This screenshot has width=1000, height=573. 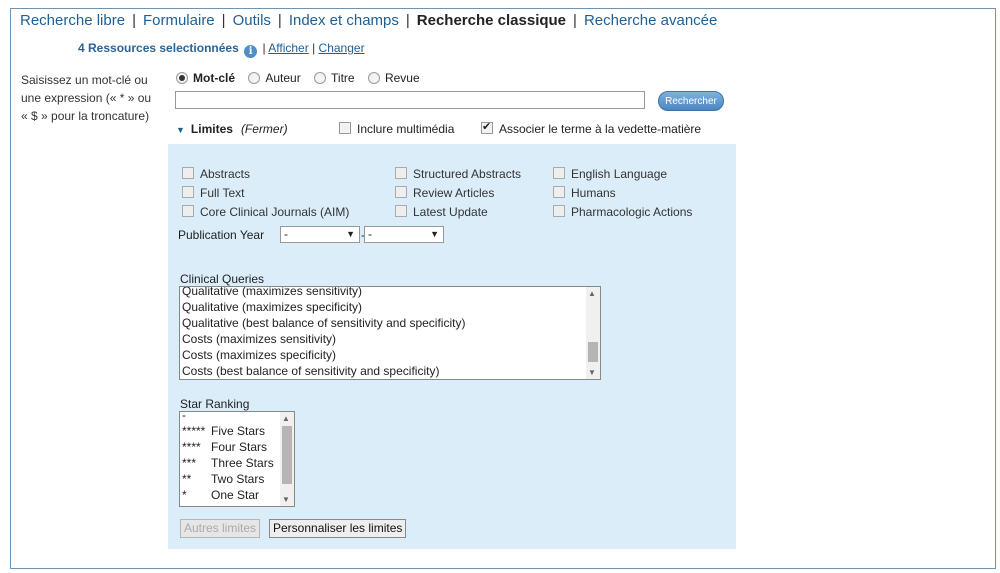 I want to click on search-mode-group: Mot-clé Auteur Titre Revue, so click(x=303, y=79).